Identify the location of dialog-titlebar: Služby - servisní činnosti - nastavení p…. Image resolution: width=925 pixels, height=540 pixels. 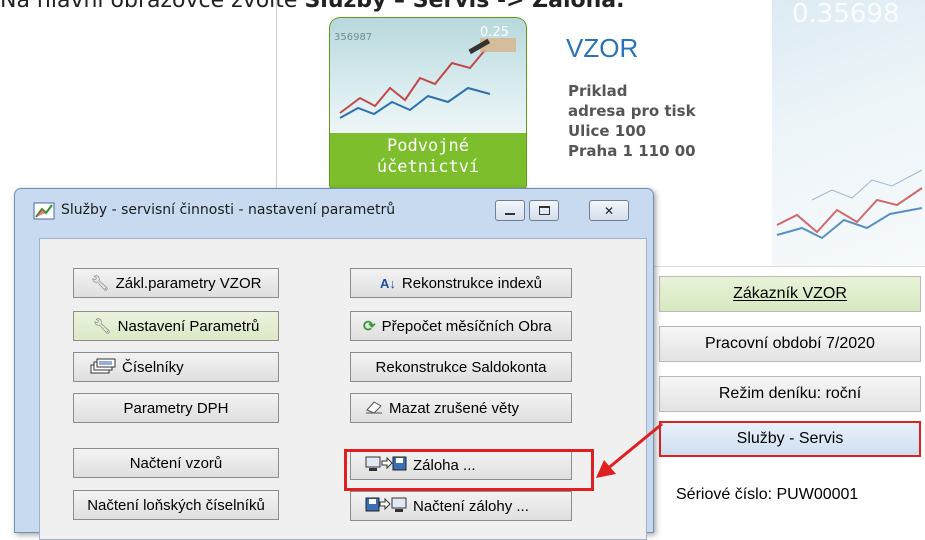
(334, 209).